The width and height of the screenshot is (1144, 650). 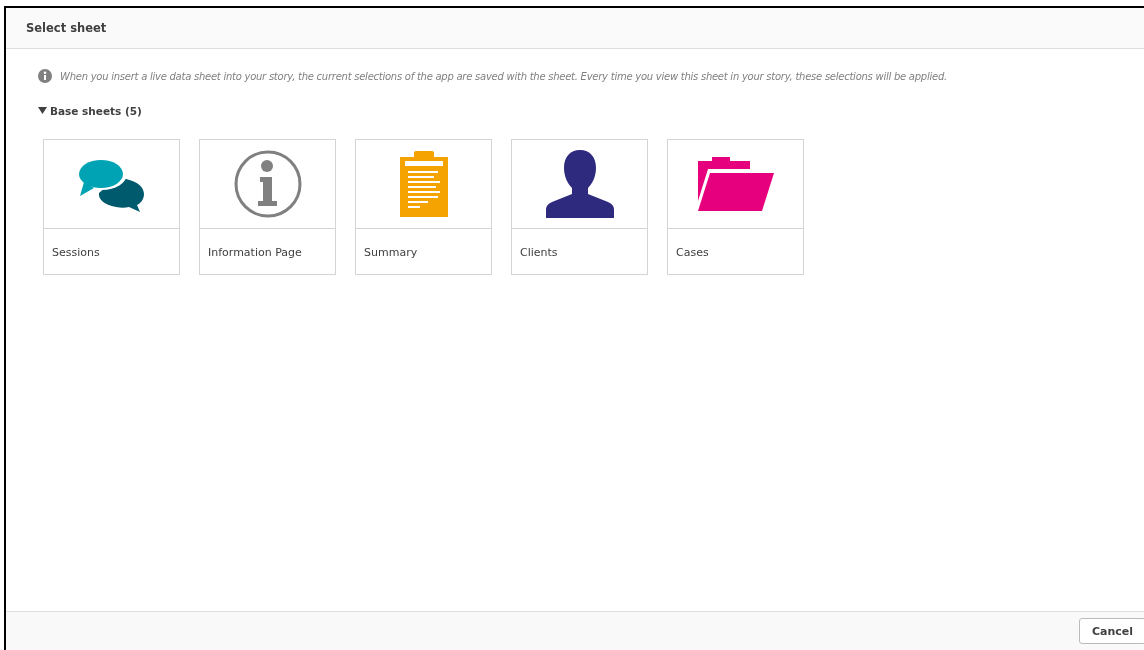 I want to click on sheet-card: Information Page, so click(x=267, y=207).